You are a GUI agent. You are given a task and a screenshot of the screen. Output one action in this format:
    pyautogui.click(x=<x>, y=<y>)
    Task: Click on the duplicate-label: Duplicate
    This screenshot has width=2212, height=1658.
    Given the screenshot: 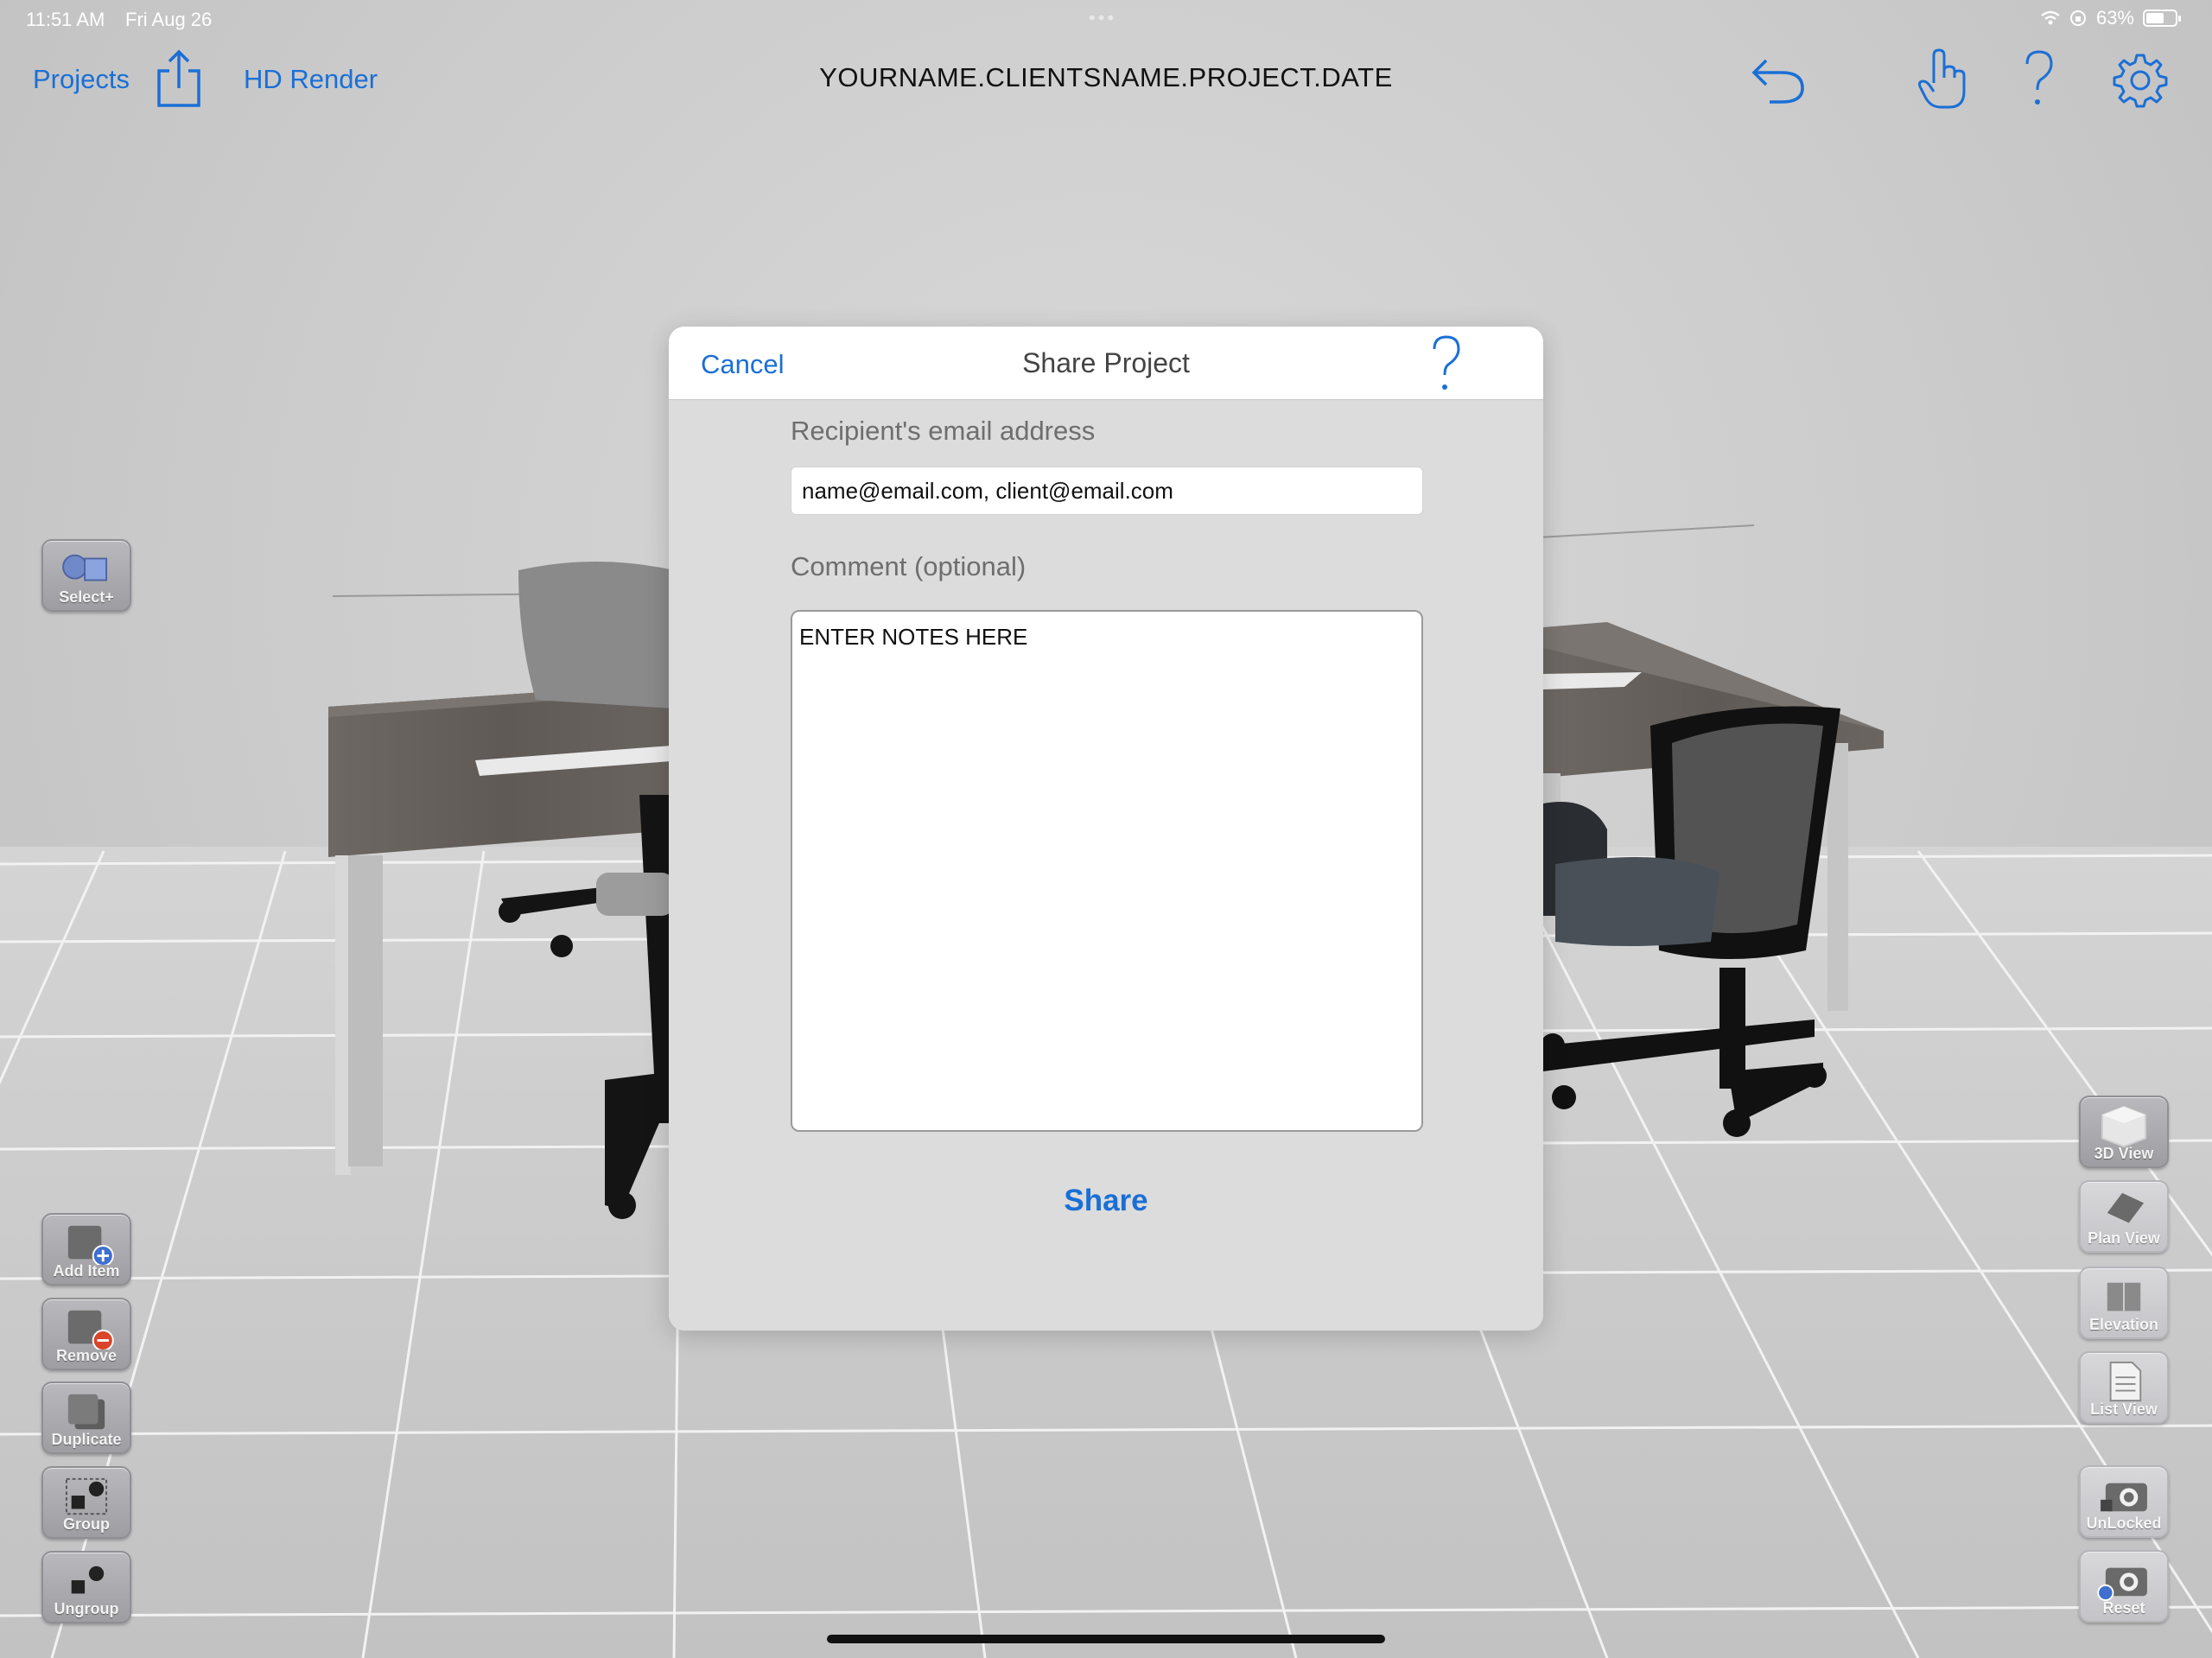 What is the action you would take?
    pyautogui.click(x=86, y=1439)
    